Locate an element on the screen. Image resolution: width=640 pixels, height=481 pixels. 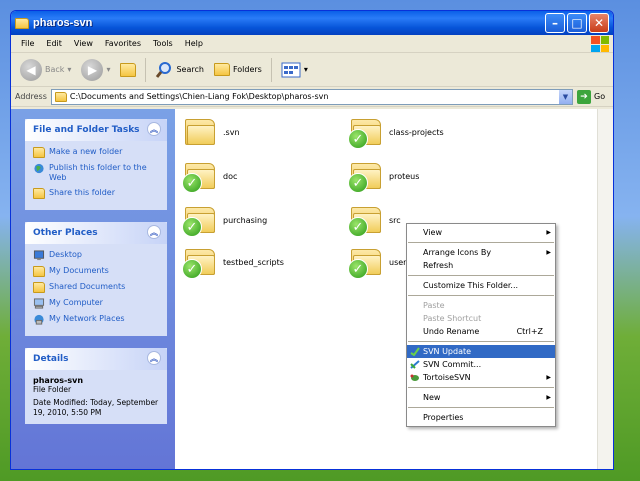
details-header: Details ︽ is located at coordinates (96, 359).